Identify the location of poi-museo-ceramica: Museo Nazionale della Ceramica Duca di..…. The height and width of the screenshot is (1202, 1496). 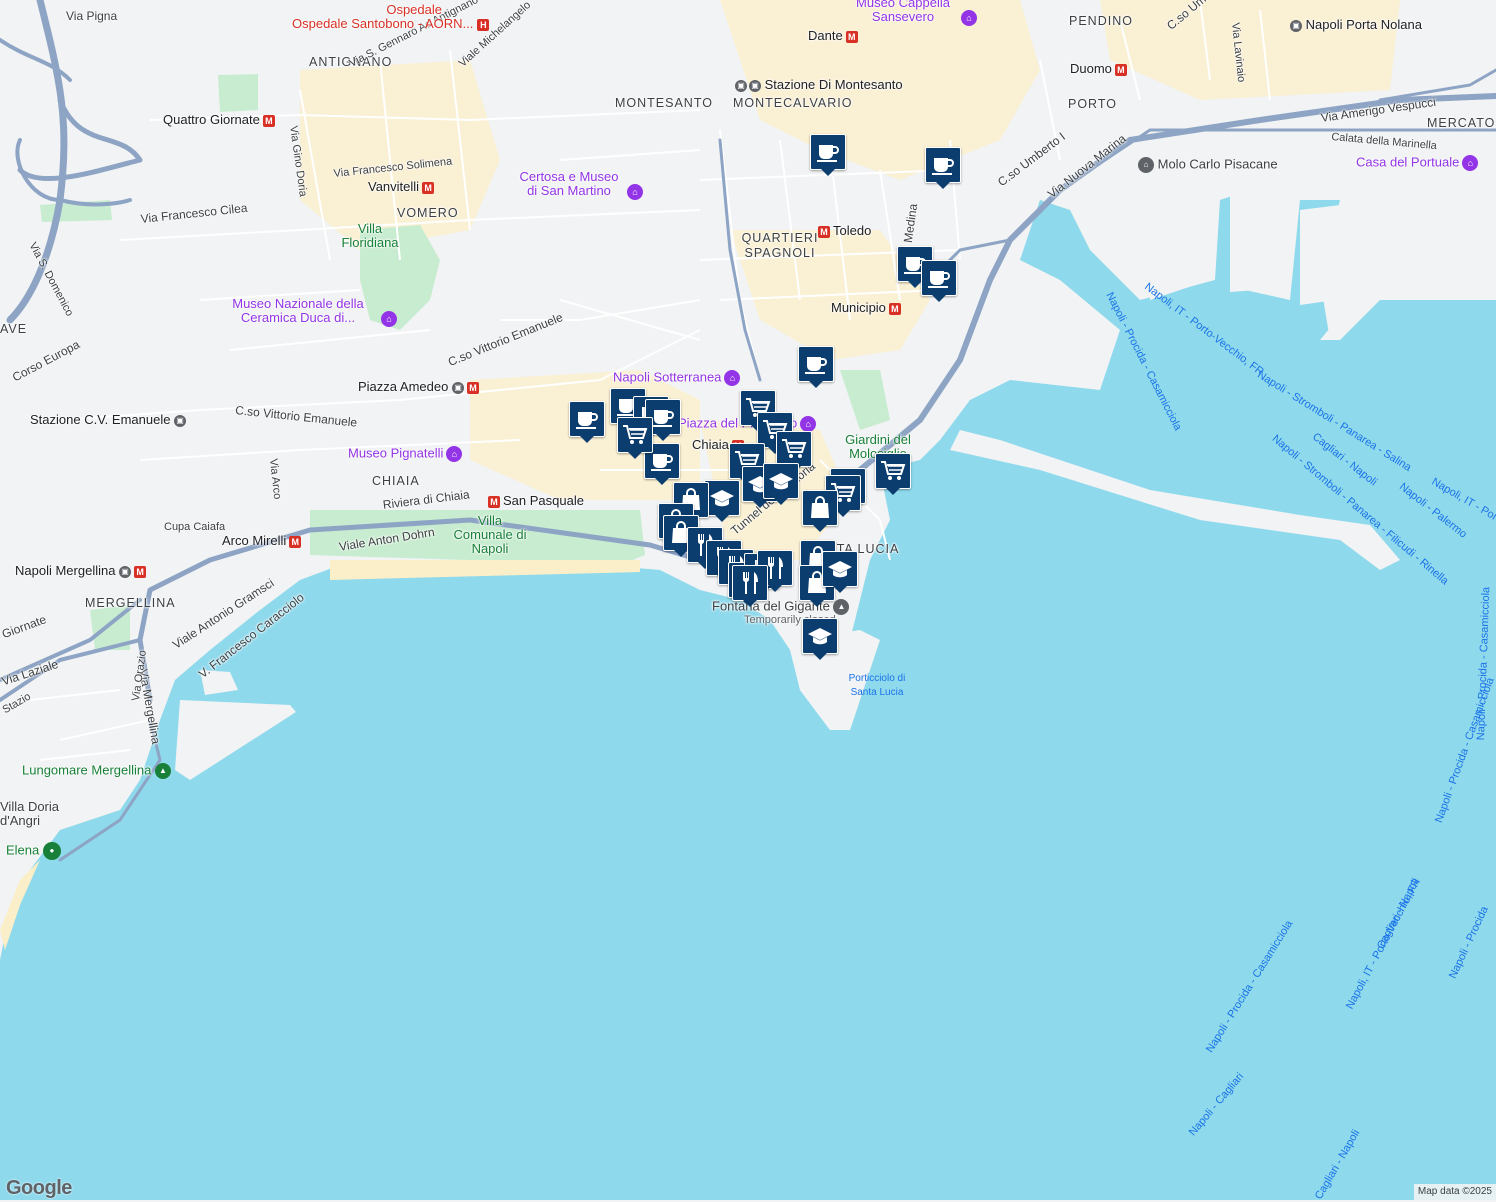
(313, 312).